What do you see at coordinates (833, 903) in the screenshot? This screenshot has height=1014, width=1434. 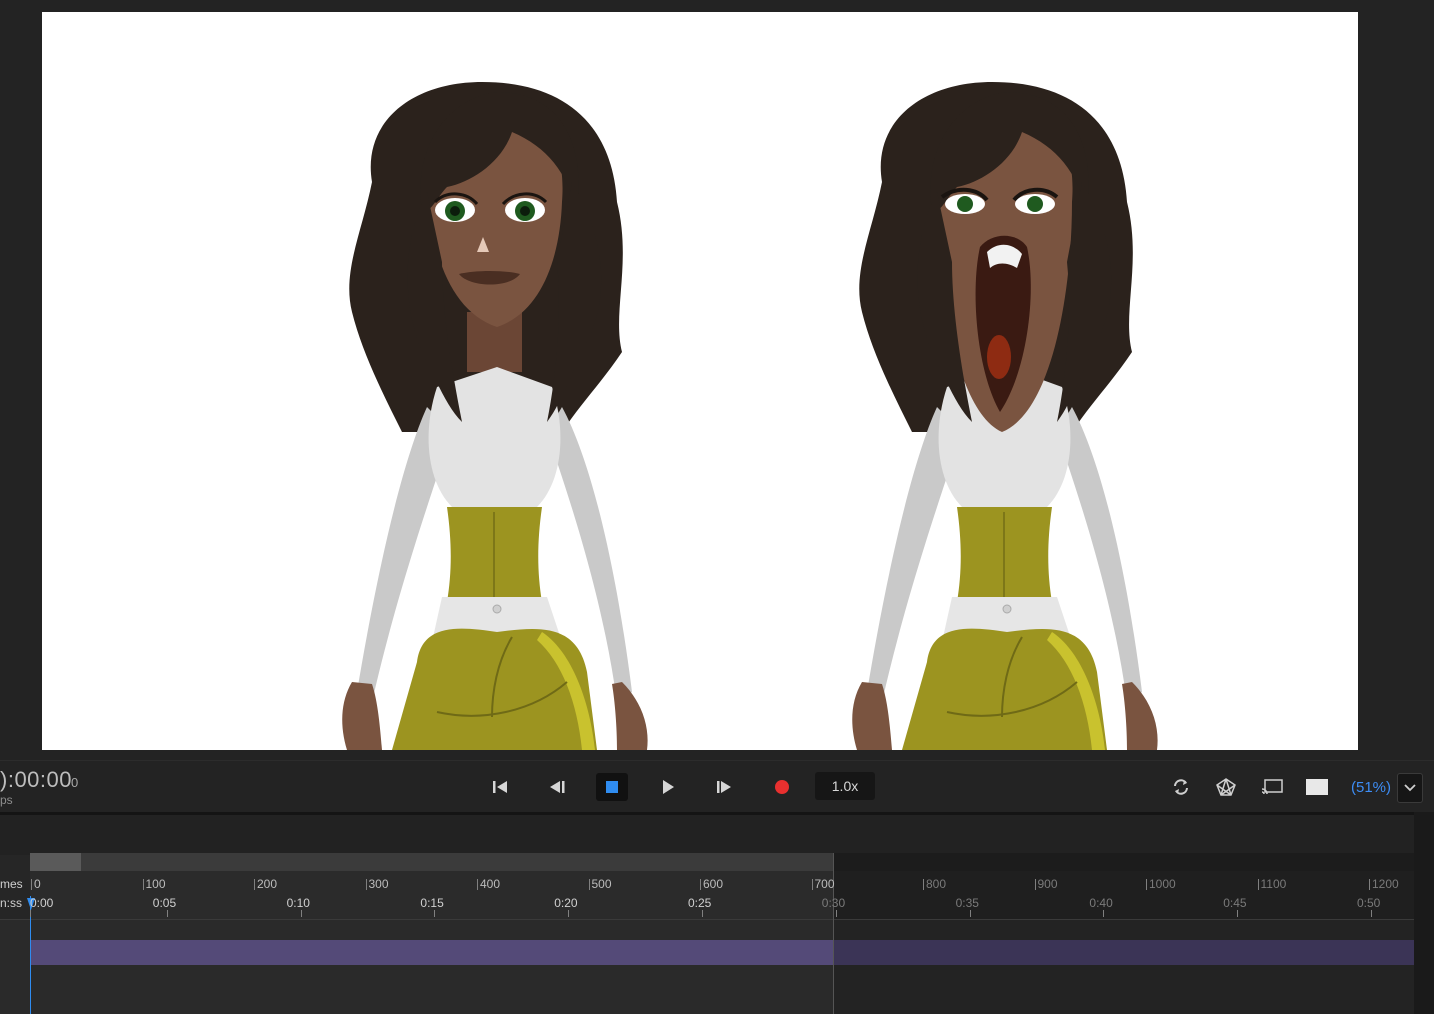 I see `time-tick-label: 0:30` at bounding box center [833, 903].